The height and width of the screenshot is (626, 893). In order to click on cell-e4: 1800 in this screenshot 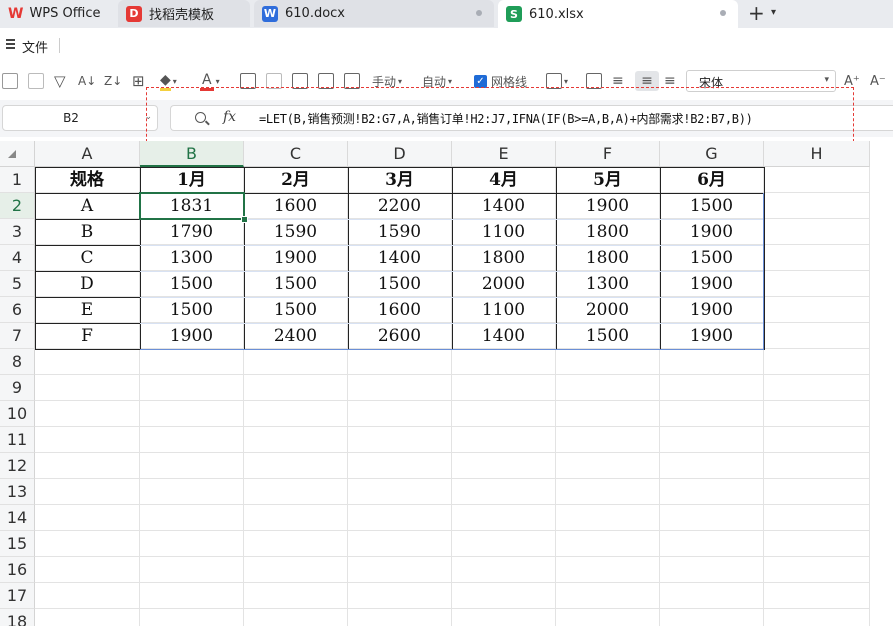, I will do `click(504, 258)`.